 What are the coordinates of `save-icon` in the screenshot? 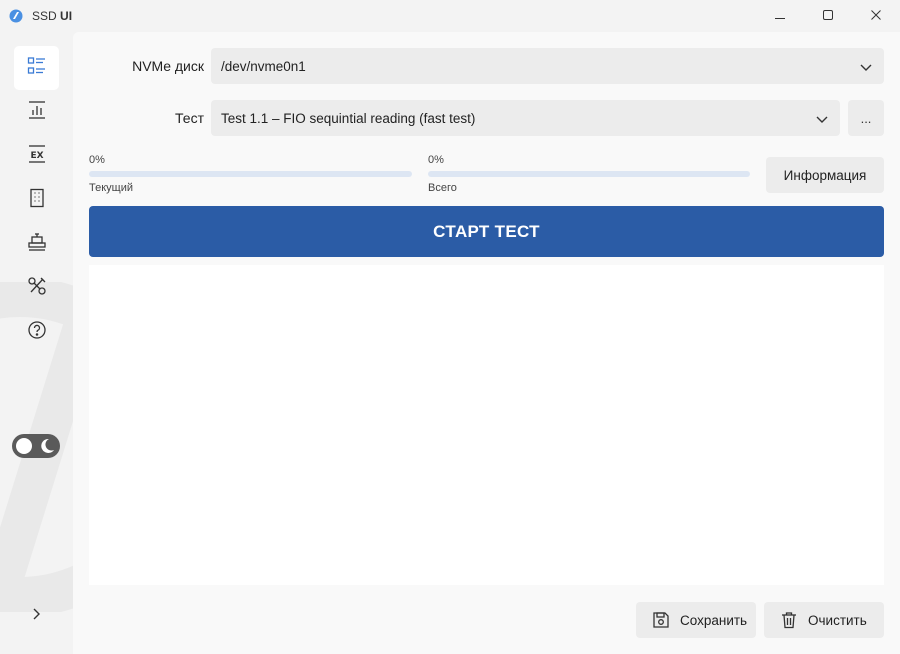 It's located at (661, 620).